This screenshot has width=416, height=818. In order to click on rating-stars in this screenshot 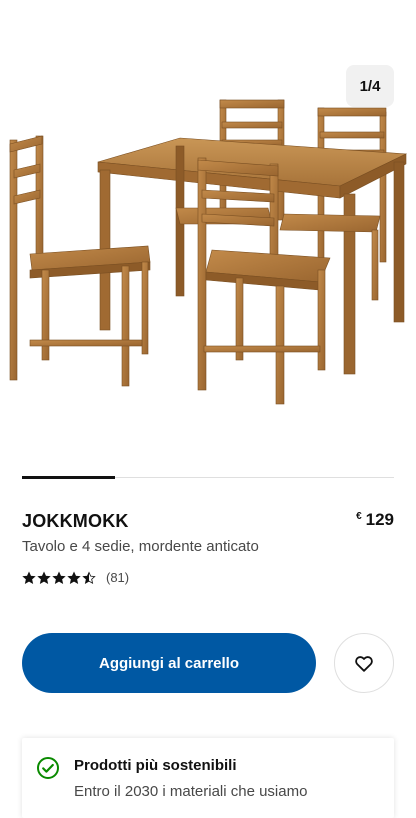, I will do `click(59, 577)`.